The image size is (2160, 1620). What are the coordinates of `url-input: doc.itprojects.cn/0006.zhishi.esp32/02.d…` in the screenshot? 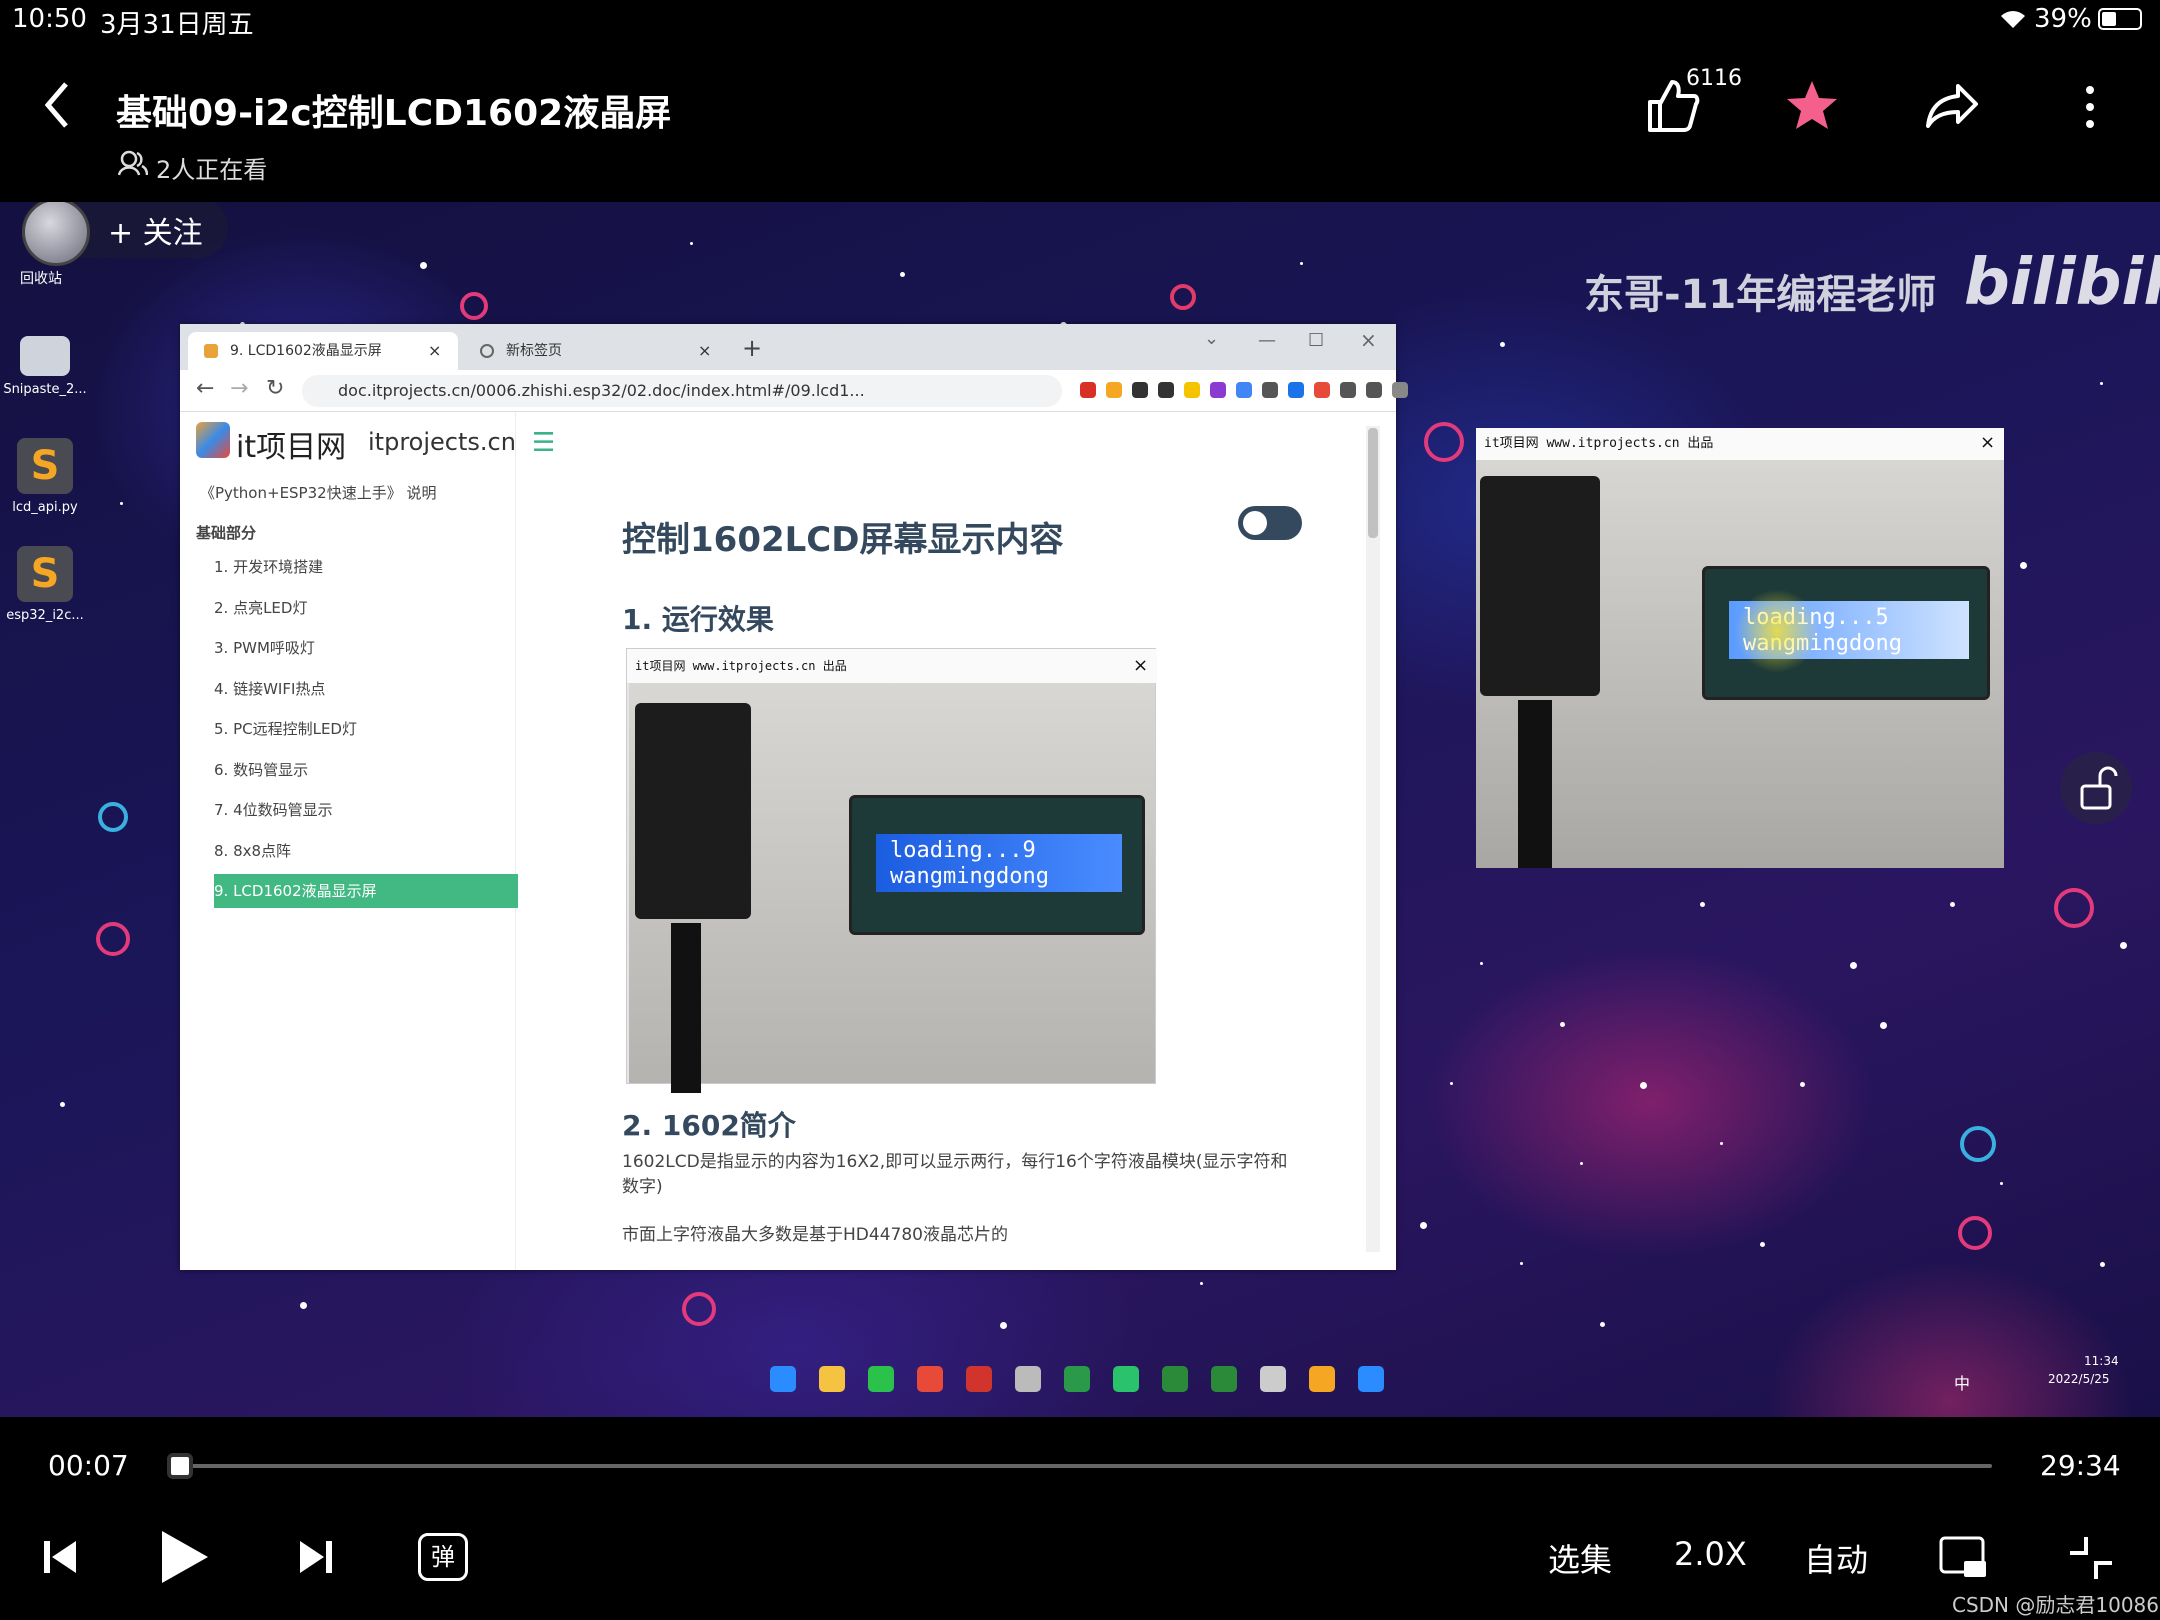 It's located at (682, 391).